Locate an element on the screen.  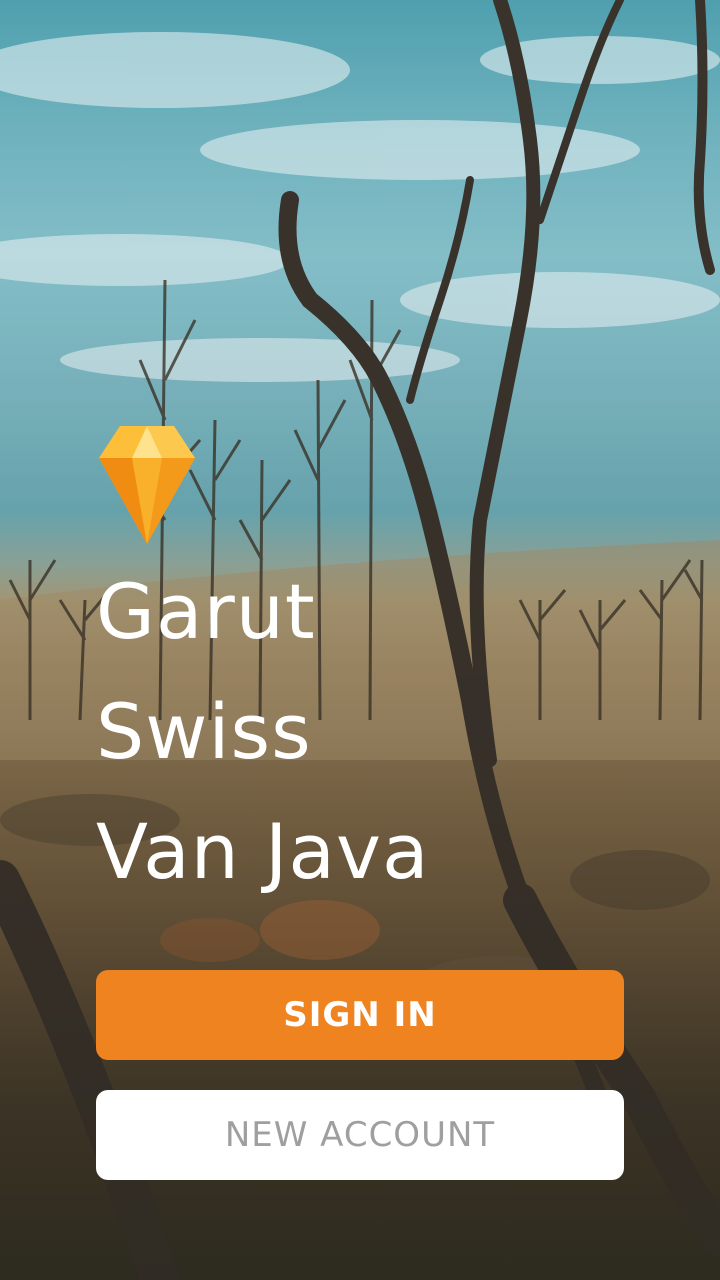
sketch-diamond-icon is located at coordinates (147, 485).